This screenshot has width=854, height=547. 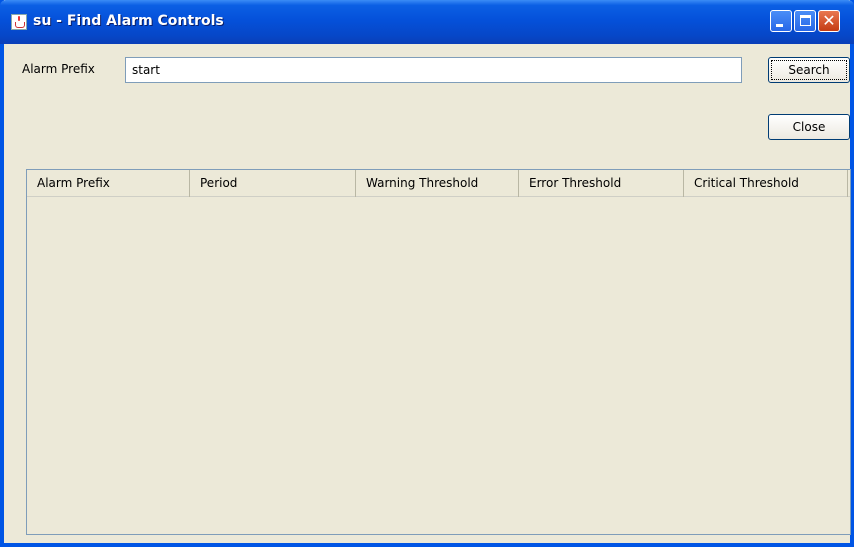 I want to click on close-window-button: ✕, so click(x=829, y=21).